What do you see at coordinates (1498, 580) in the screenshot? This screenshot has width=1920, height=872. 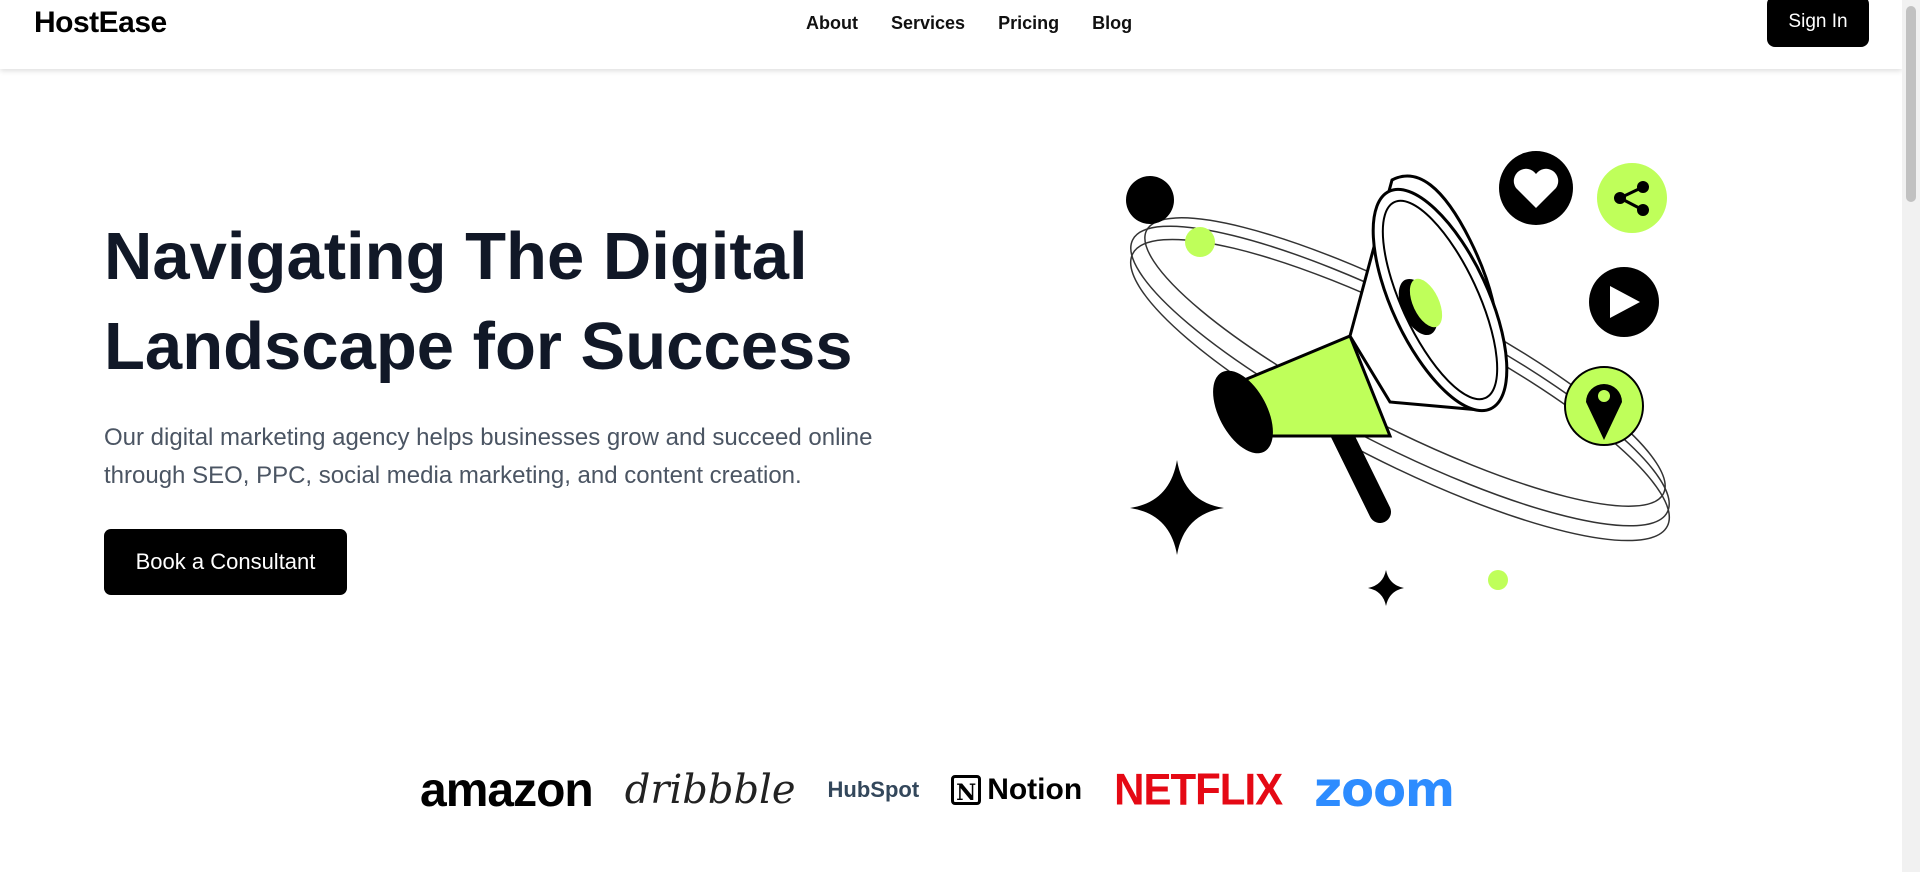 I see `green-dot-small` at bounding box center [1498, 580].